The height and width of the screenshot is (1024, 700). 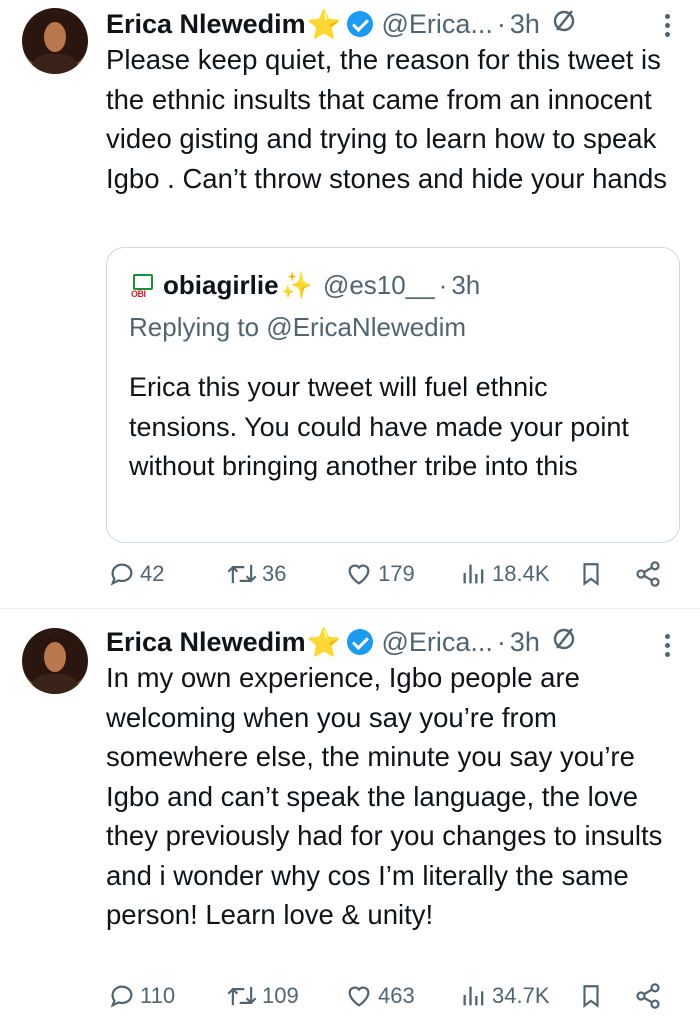 I want to click on reply-button: 42, so click(x=136, y=574).